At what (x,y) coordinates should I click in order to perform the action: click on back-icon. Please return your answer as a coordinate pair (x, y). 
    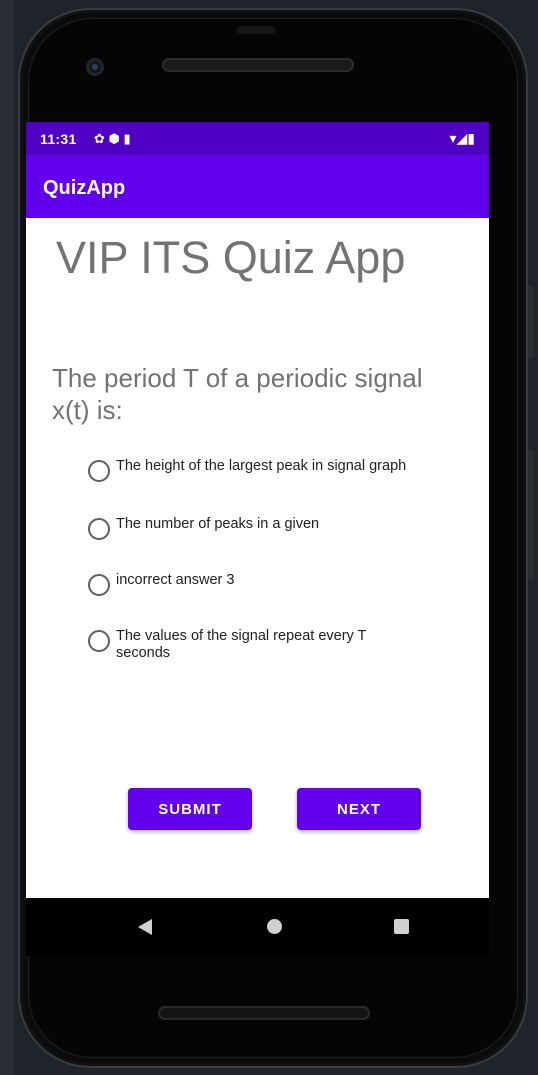
    Looking at the image, I should click on (145, 927).